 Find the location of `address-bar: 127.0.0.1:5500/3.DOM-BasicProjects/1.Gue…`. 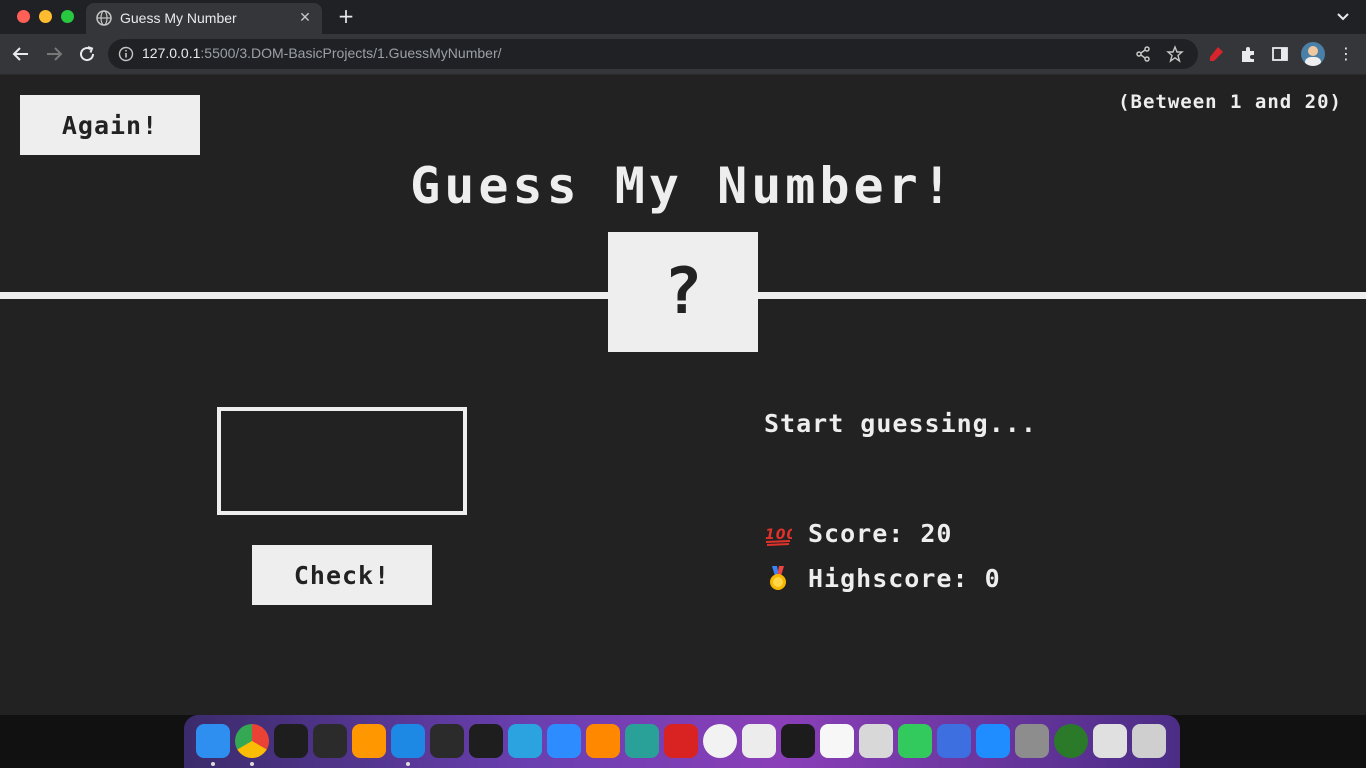

address-bar: 127.0.0.1:5500/3.DOM-BasicProjects/1.Gue… is located at coordinates (653, 54).